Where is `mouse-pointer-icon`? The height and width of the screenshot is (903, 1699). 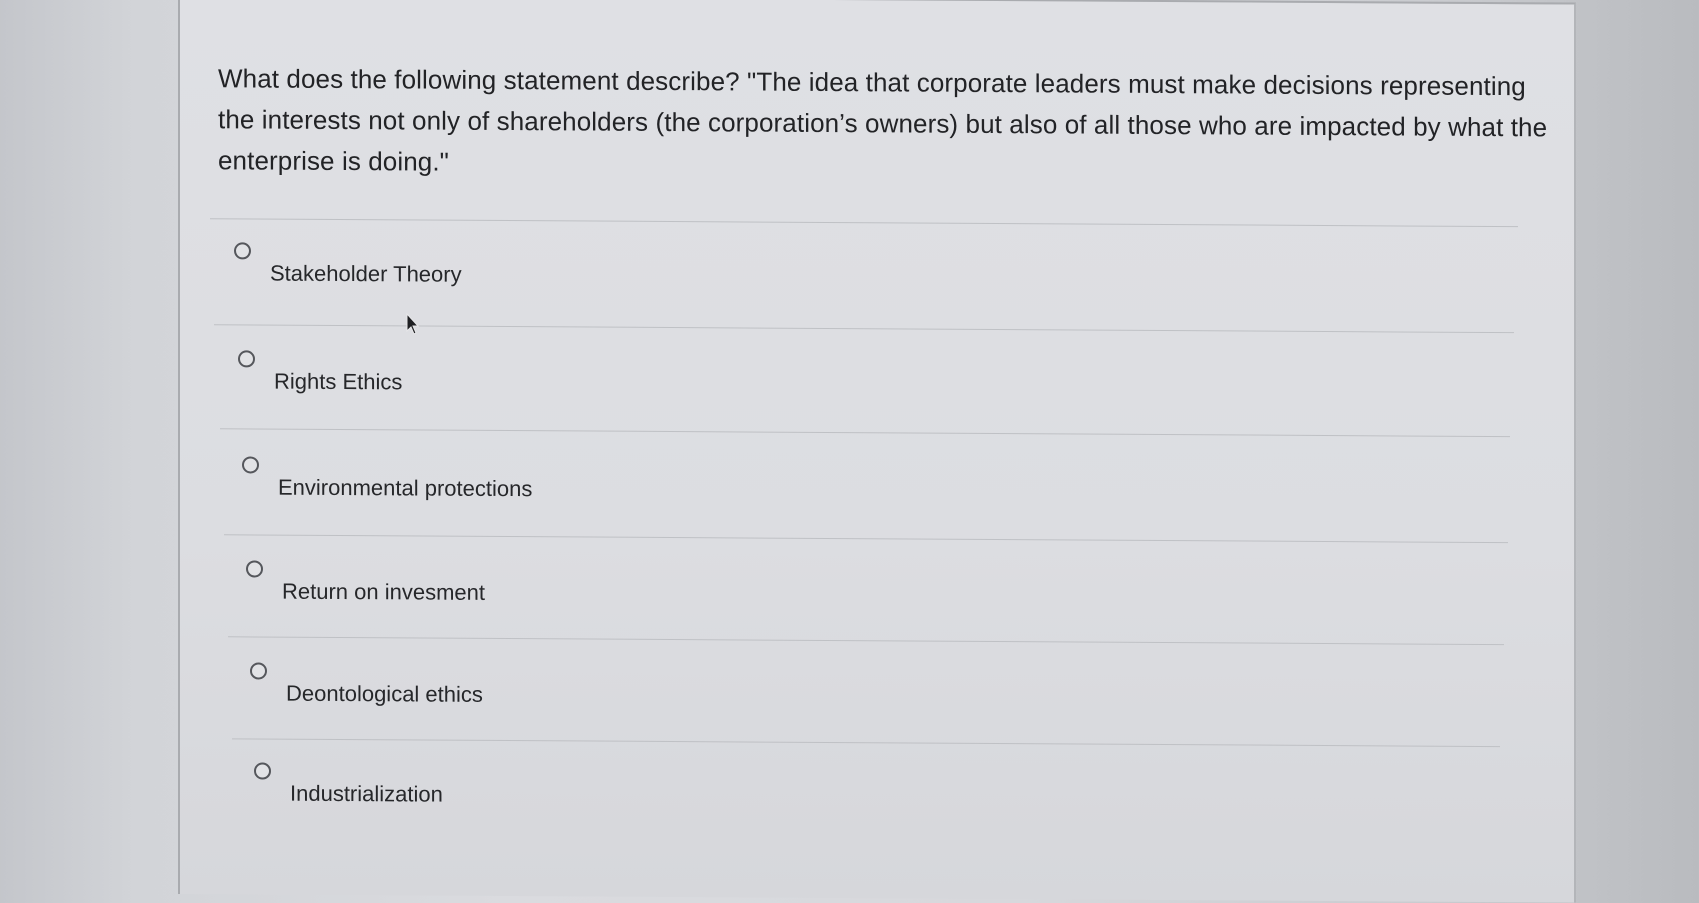 mouse-pointer-icon is located at coordinates (413, 324).